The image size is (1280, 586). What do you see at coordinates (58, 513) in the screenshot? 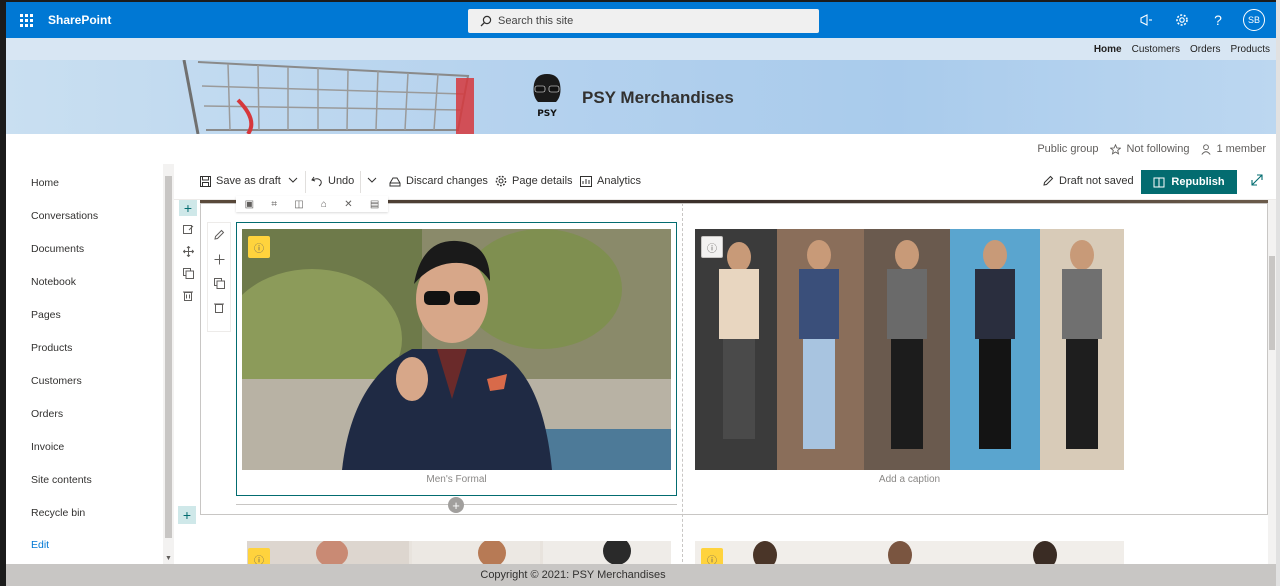
I see `nav-item-recycle-bin: Recycle bin` at bounding box center [58, 513].